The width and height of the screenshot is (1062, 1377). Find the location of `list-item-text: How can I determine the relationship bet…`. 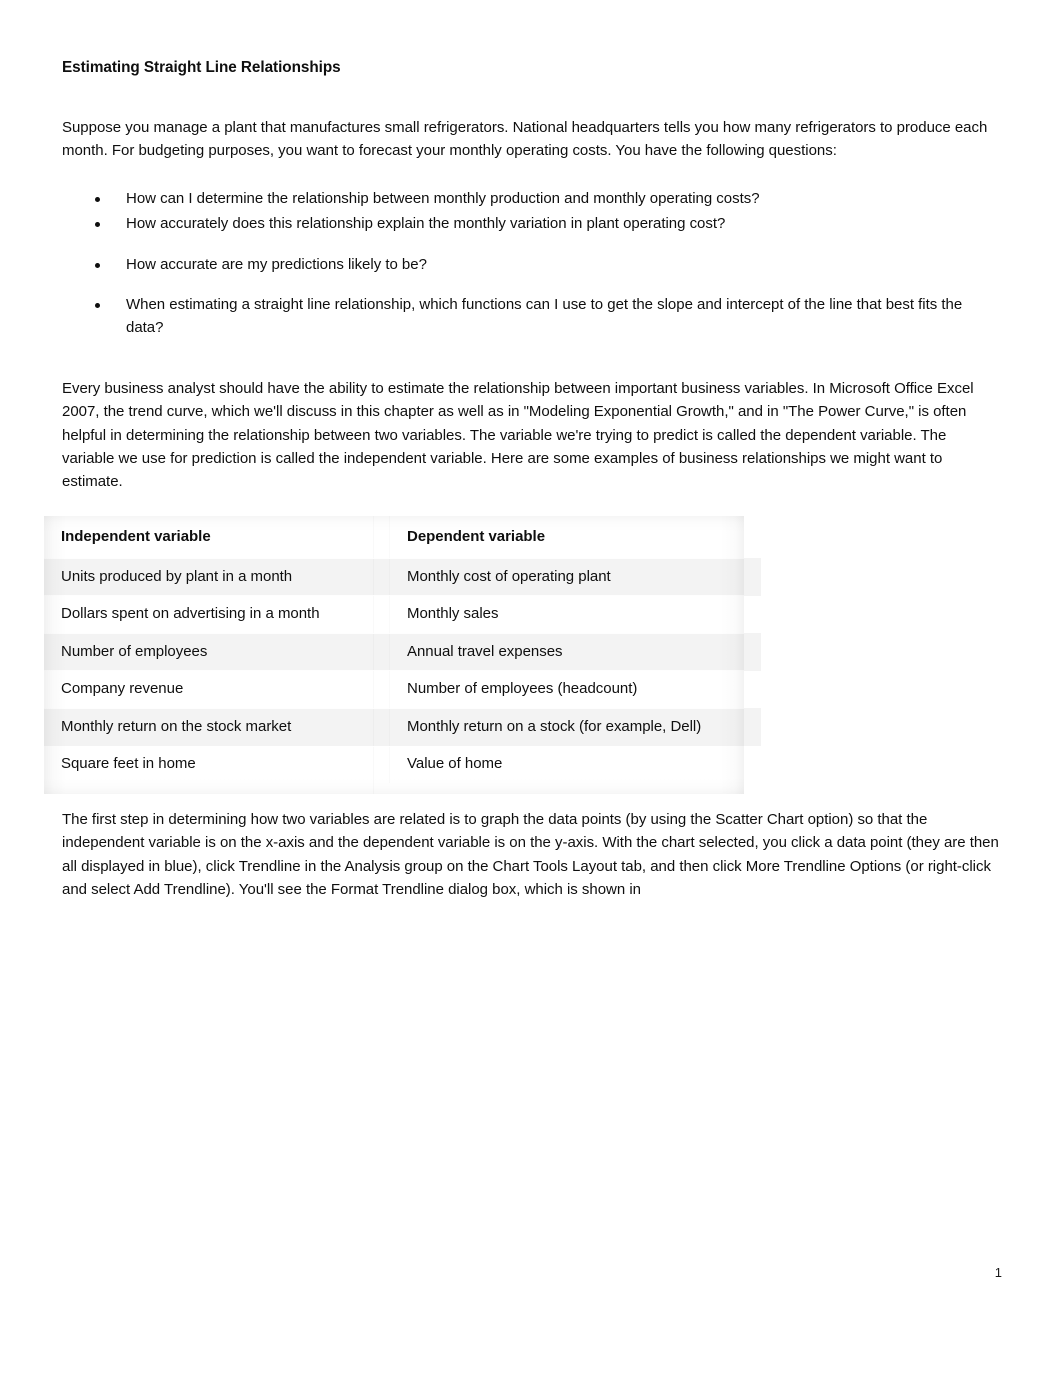

list-item-text: How can I determine the relationship bet… is located at coordinates (443, 198).